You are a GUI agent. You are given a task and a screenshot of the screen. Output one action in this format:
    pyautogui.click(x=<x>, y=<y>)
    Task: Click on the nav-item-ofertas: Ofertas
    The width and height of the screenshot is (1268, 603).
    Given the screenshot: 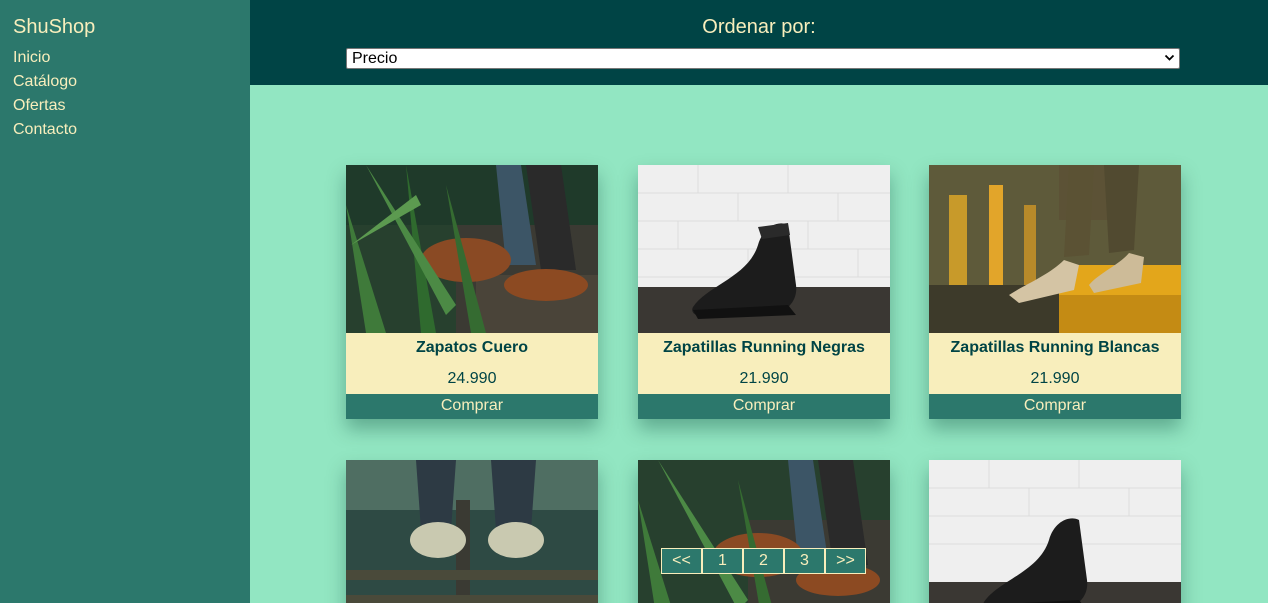 What is the action you would take?
    pyautogui.click(x=125, y=106)
    